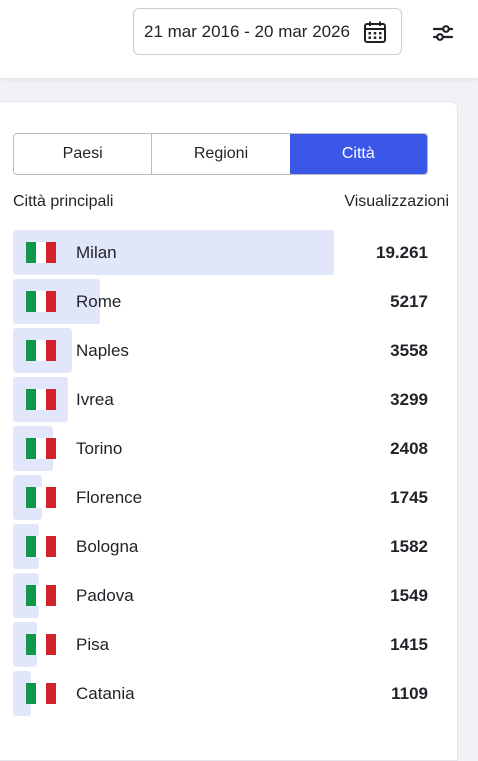 This screenshot has width=478, height=761. I want to click on calendar-icon, so click(375, 32).